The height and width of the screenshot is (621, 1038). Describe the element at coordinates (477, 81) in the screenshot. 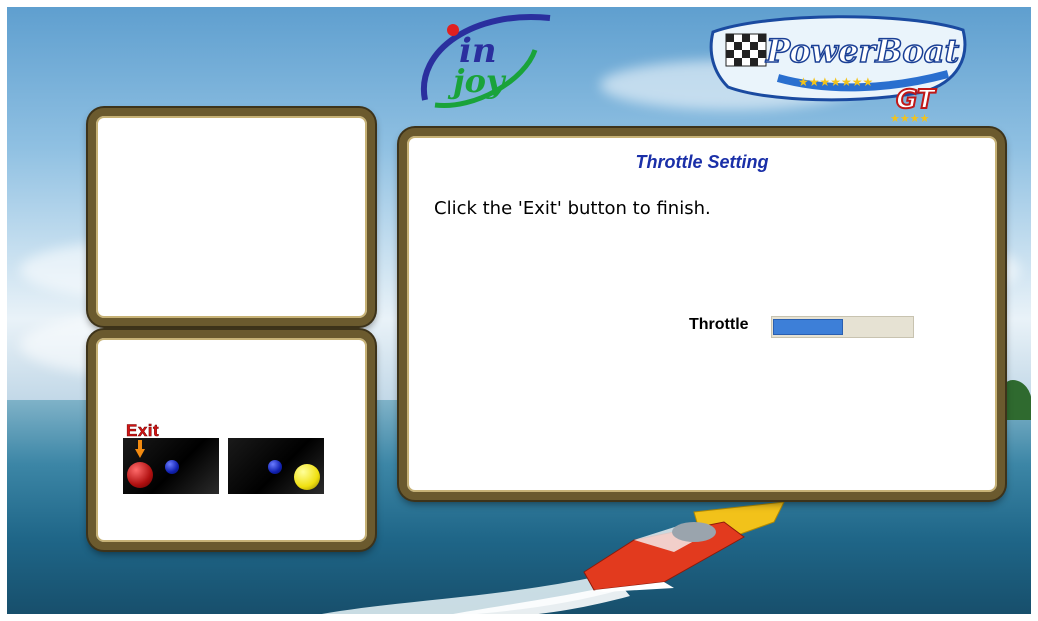

I see `injoy-logo-text-bottom: joy` at that location.